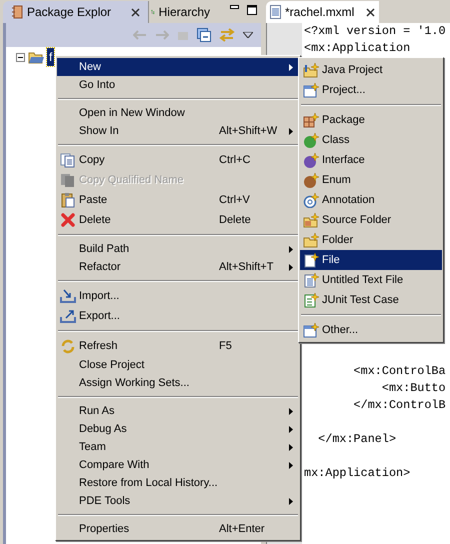 The height and width of the screenshot is (544, 450). I want to click on menu-item: Refresh F5, so click(178, 346).